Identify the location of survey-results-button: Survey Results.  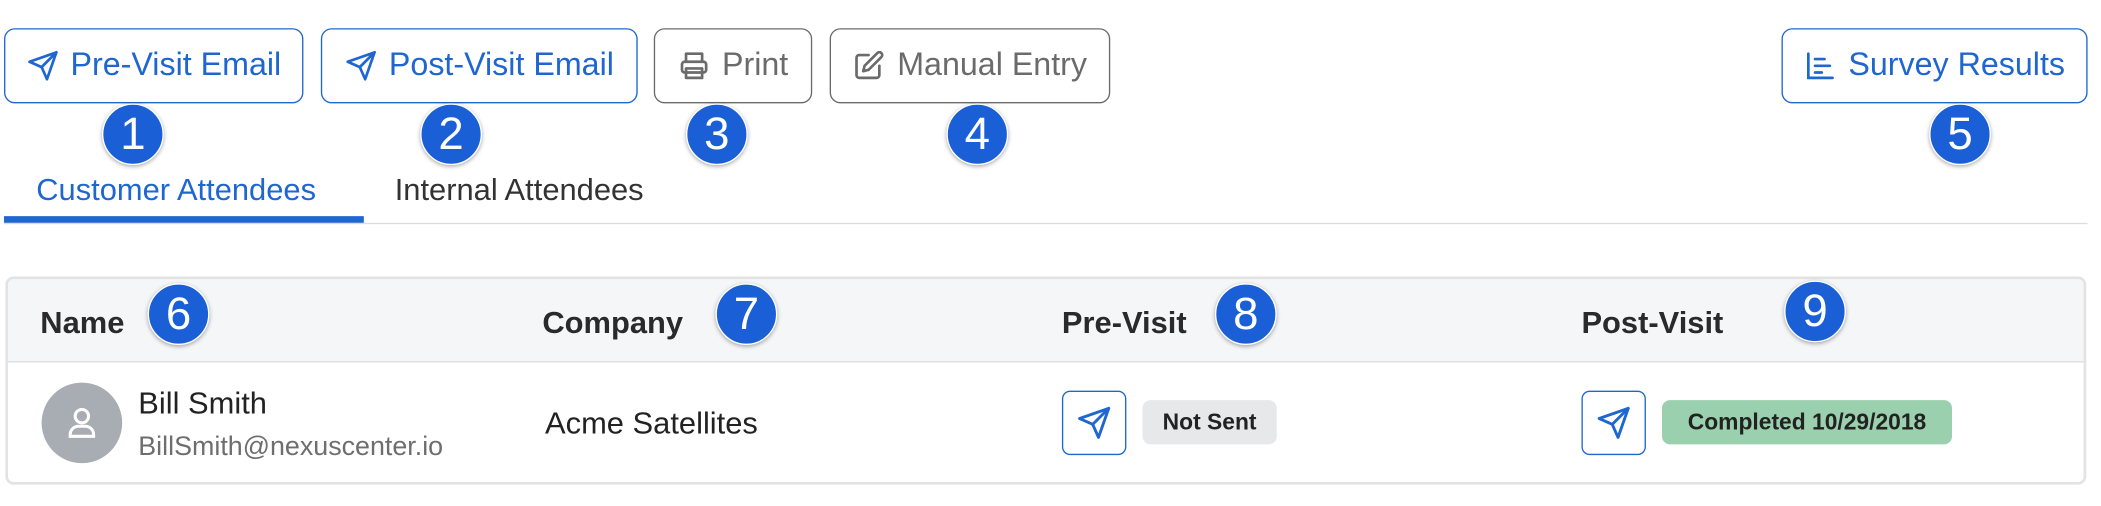
(1934, 66).